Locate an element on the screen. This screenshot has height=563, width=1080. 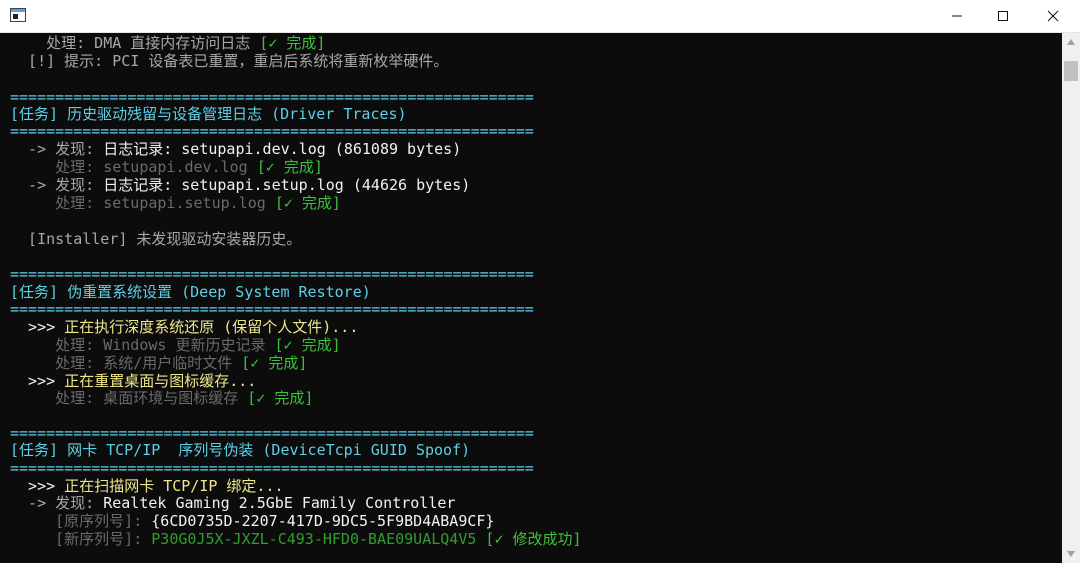
close-icon is located at coordinates (1053, 16).